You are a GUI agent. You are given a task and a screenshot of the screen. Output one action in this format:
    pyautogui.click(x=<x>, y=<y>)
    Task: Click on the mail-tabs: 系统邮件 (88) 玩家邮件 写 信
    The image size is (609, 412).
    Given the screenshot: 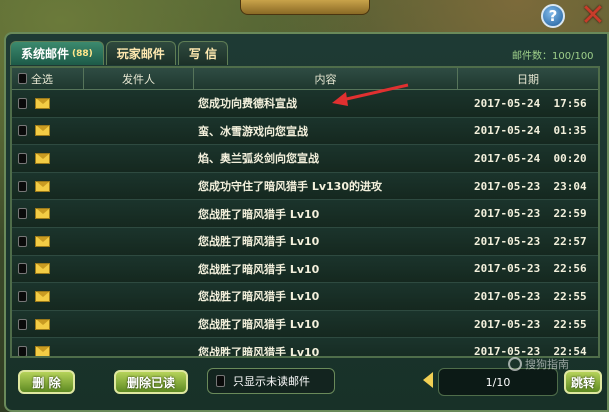 What is the action you would take?
    pyautogui.click(x=119, y=53)
    